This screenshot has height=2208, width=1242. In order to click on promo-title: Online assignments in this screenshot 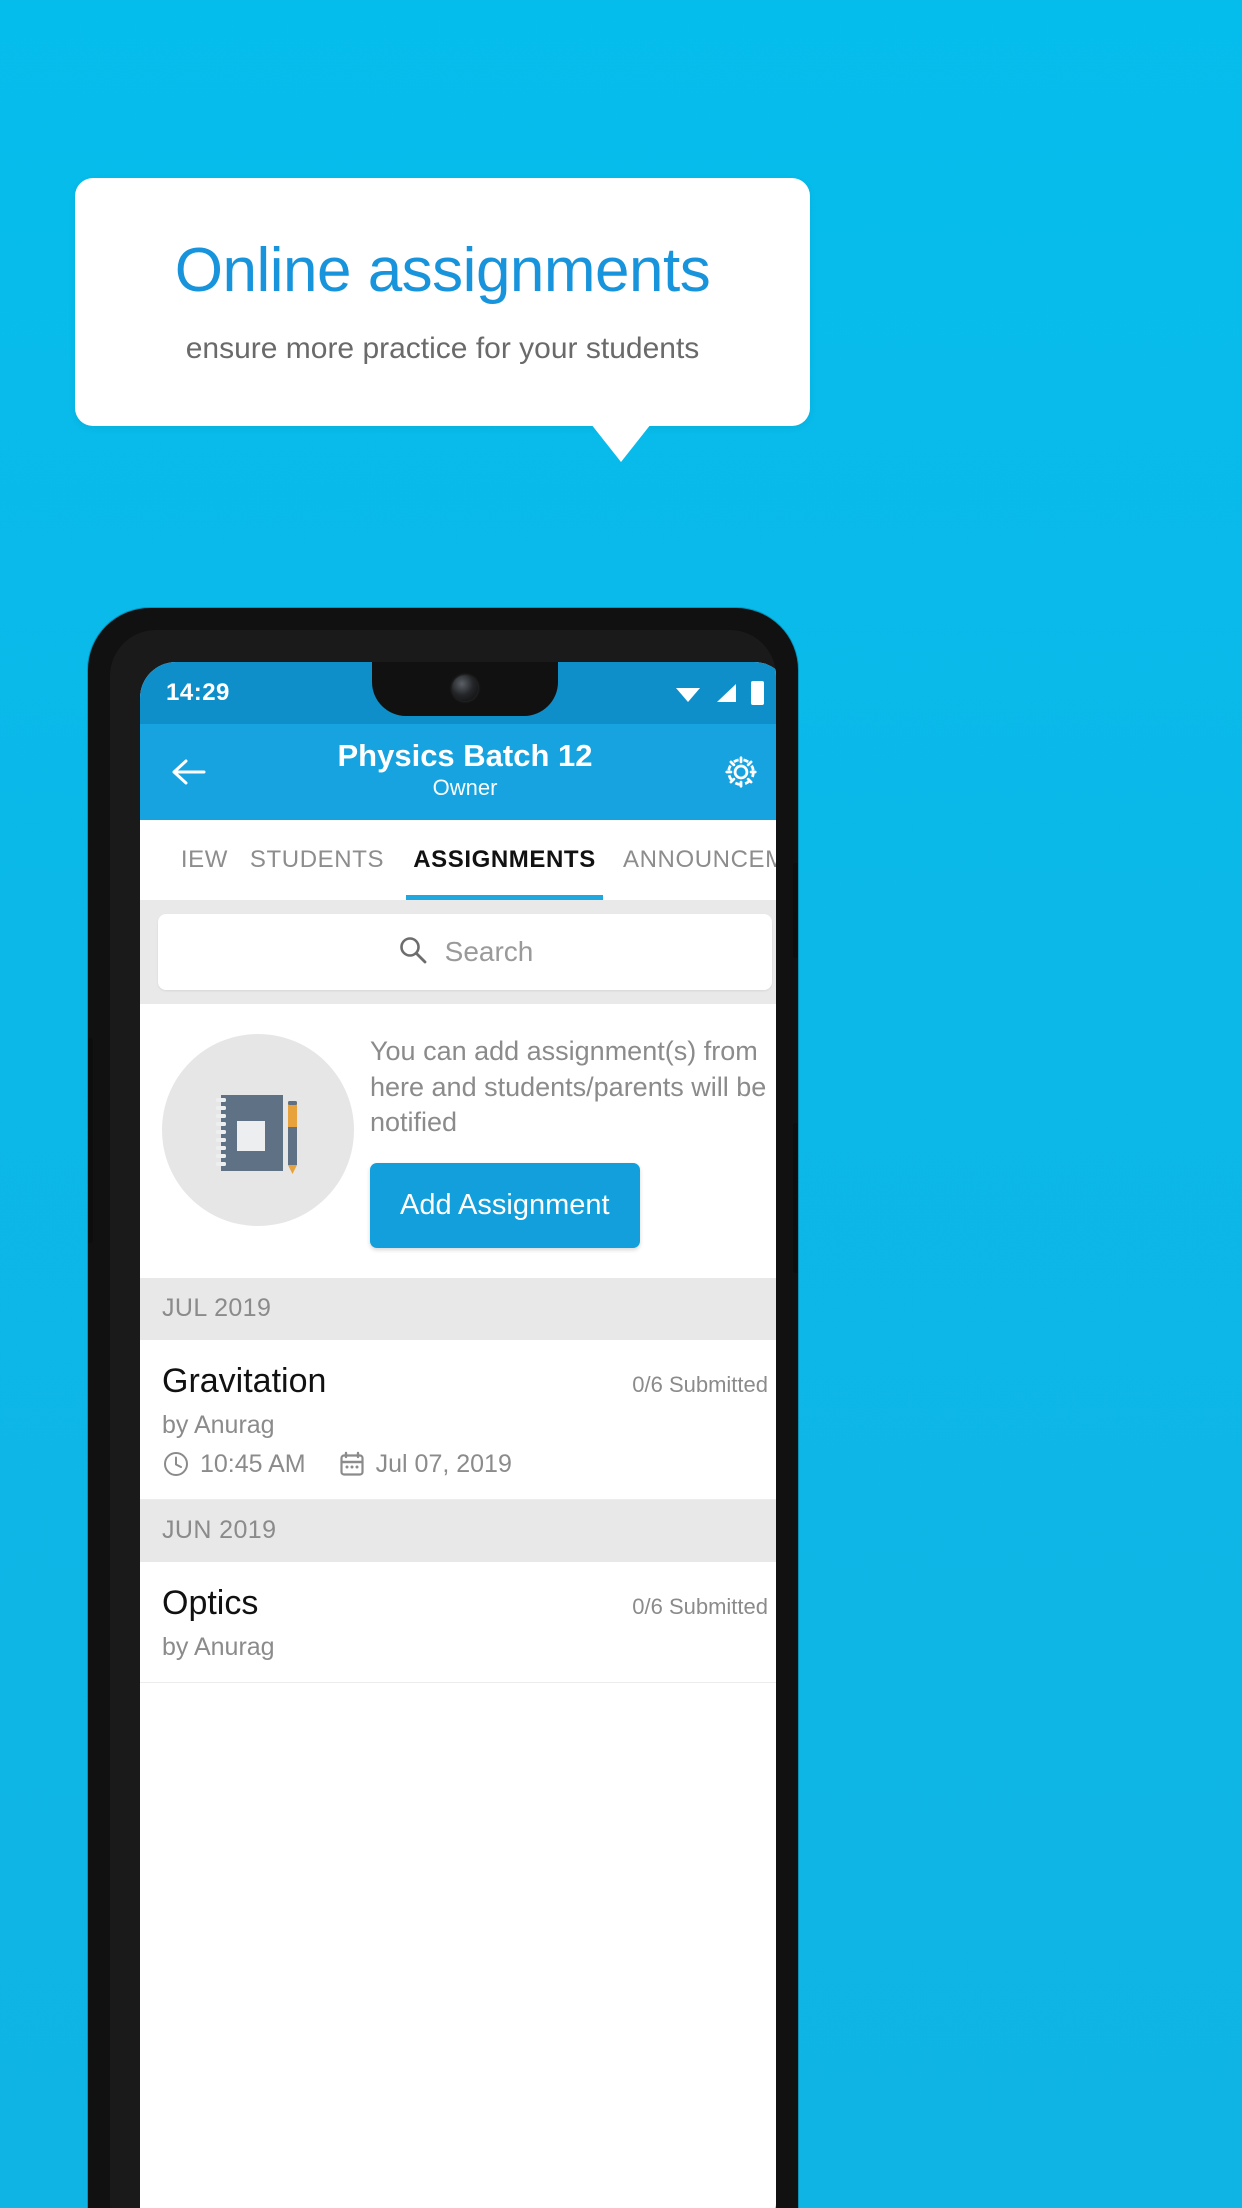, I will do `click(442, 271)`.